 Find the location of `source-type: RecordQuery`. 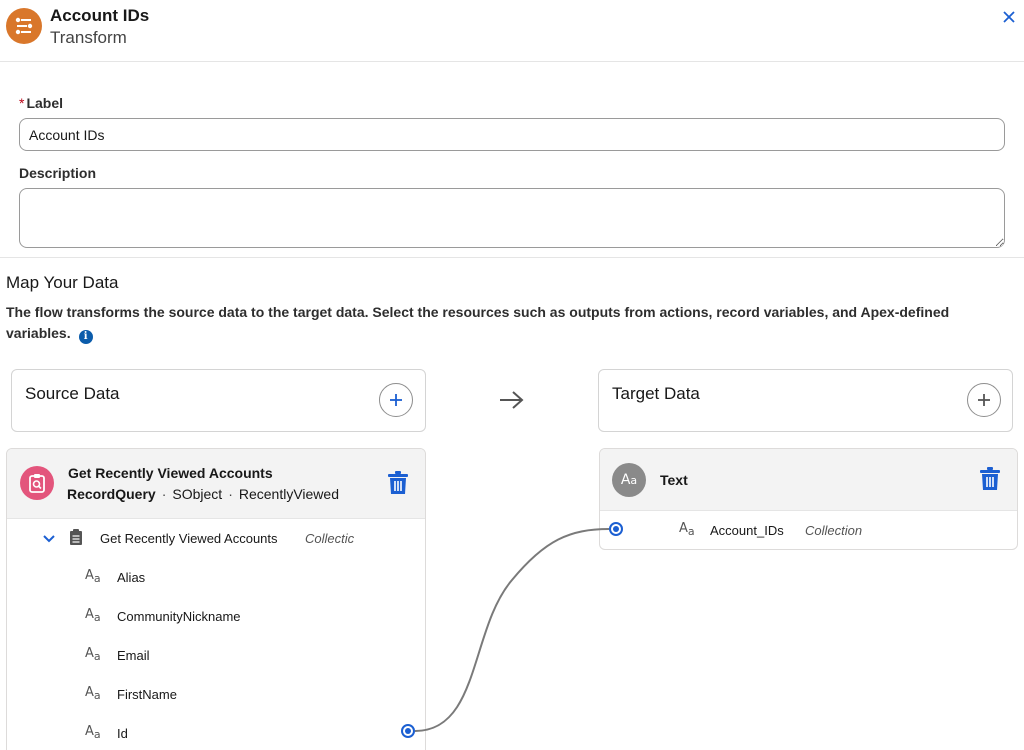

source-type: RecordQuery is located at coordinates (111, 494).